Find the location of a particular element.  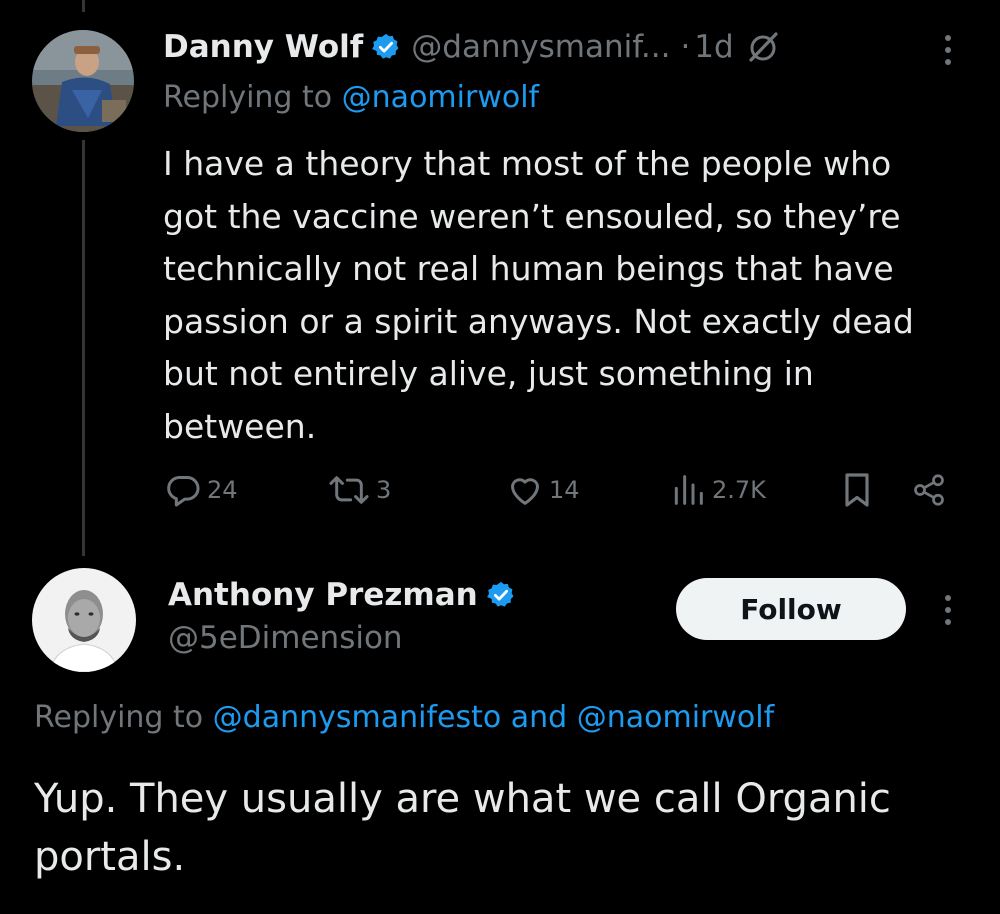

repost-icon is located at coordinates (349, 490).